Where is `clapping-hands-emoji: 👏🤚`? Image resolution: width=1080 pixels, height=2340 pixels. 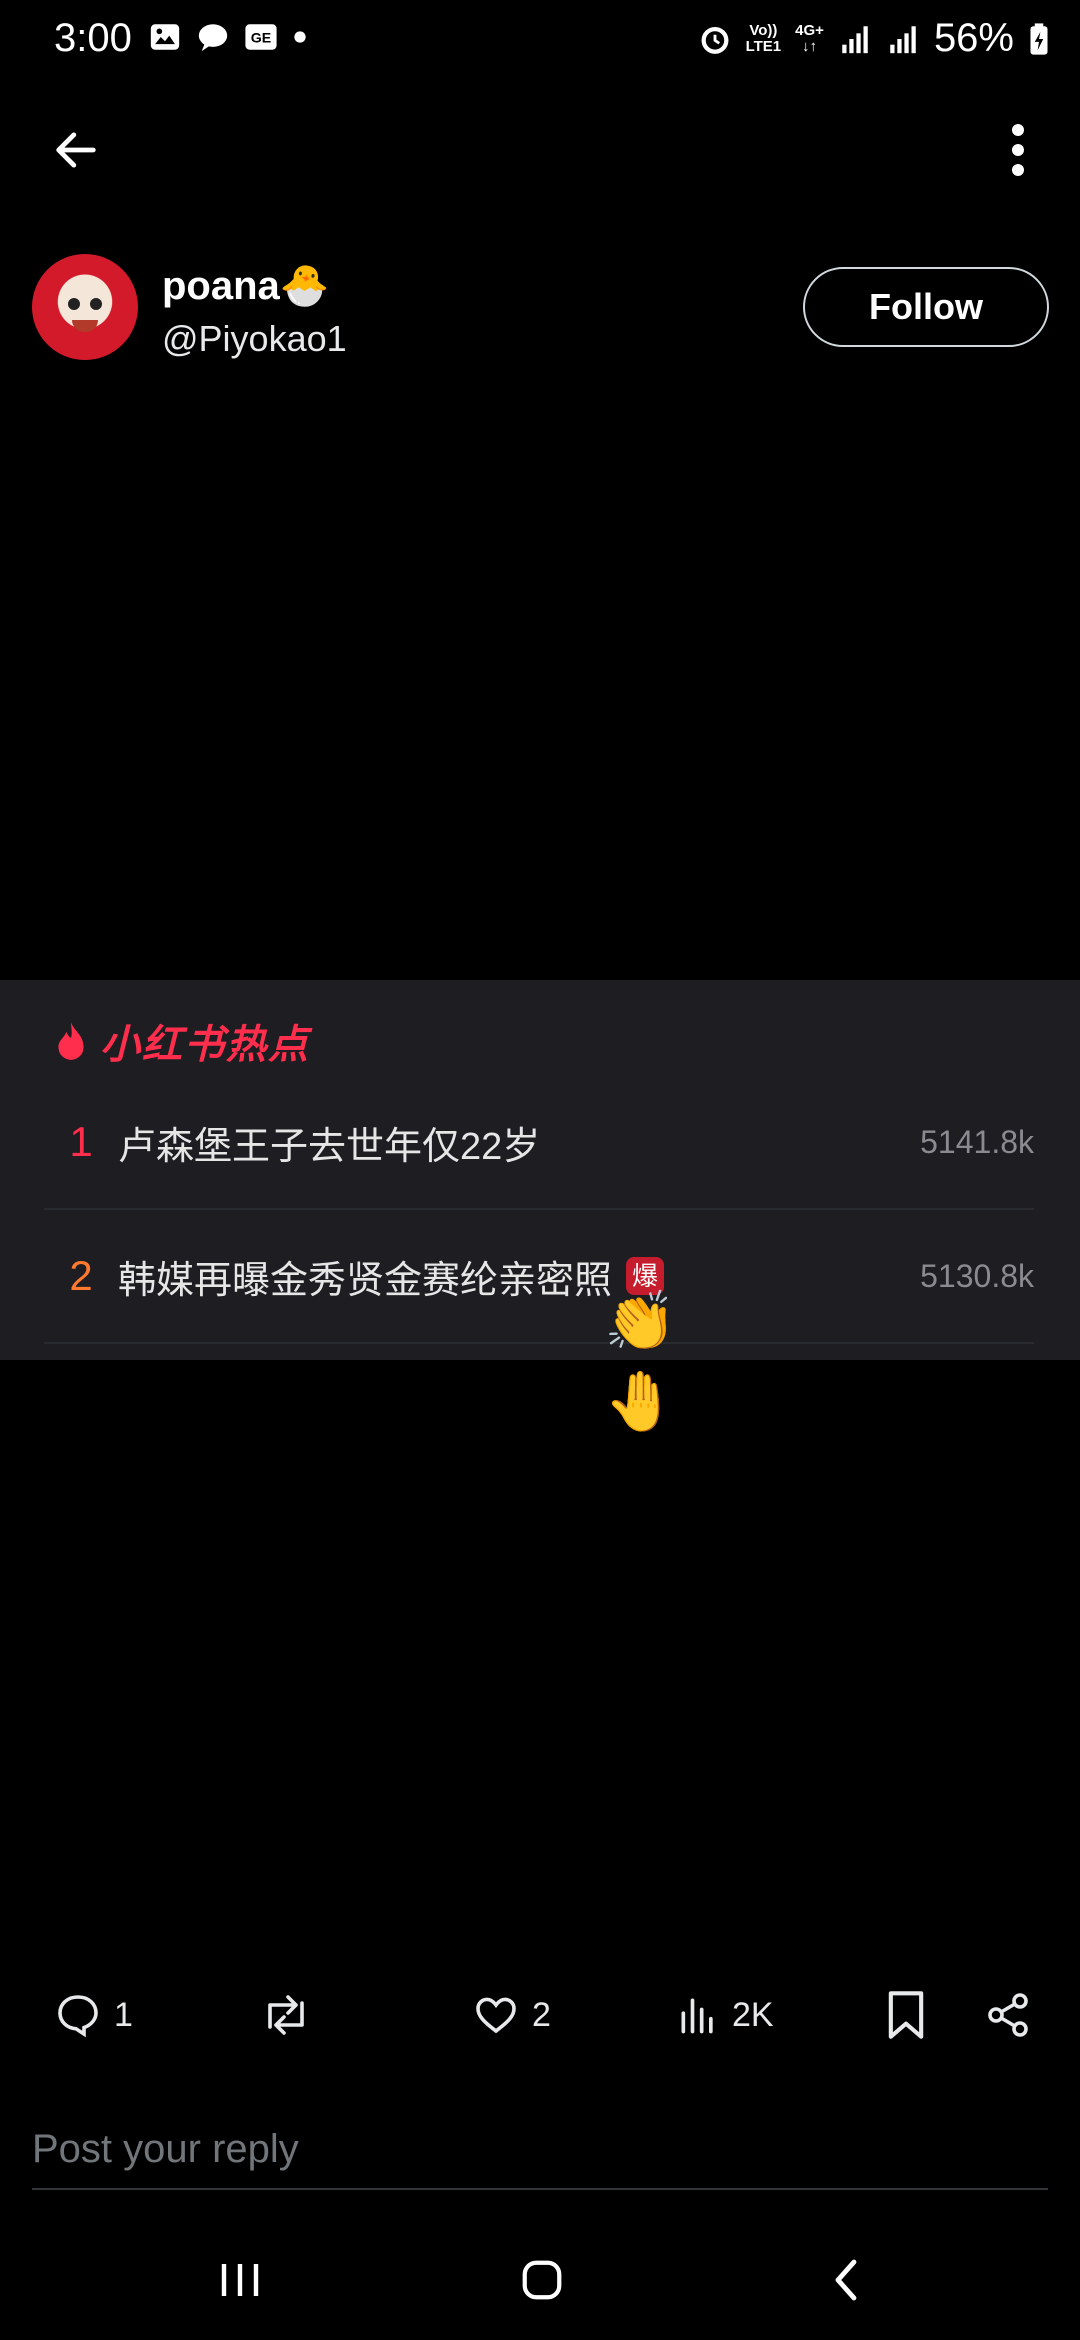
clapping-hands-emoji: 👏🤚 is located at coordinates (640, 1361).